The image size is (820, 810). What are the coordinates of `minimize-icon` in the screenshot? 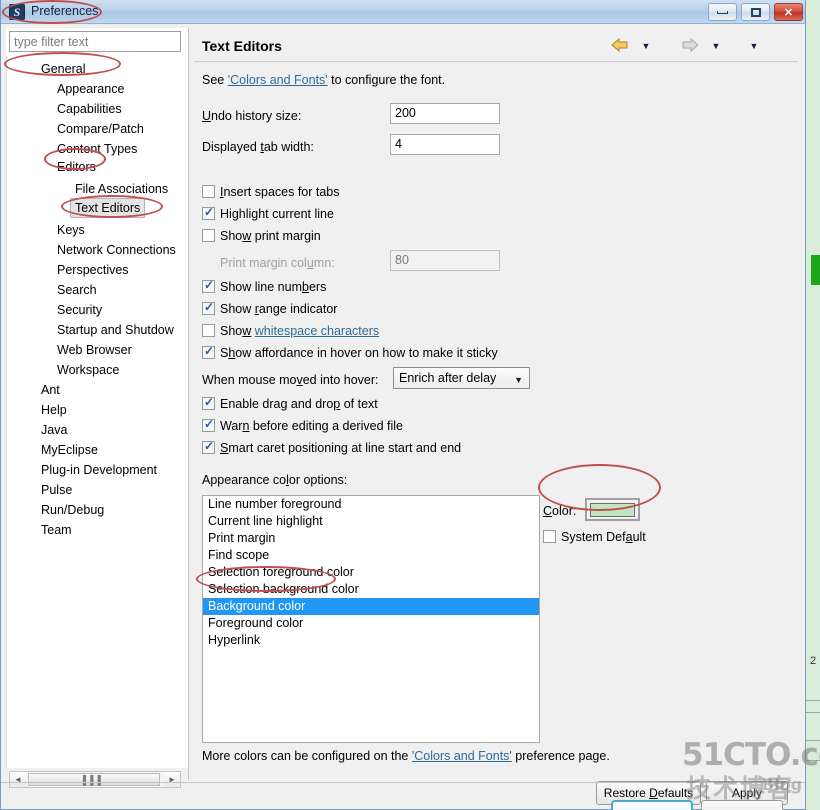 It's located at (722, 12).